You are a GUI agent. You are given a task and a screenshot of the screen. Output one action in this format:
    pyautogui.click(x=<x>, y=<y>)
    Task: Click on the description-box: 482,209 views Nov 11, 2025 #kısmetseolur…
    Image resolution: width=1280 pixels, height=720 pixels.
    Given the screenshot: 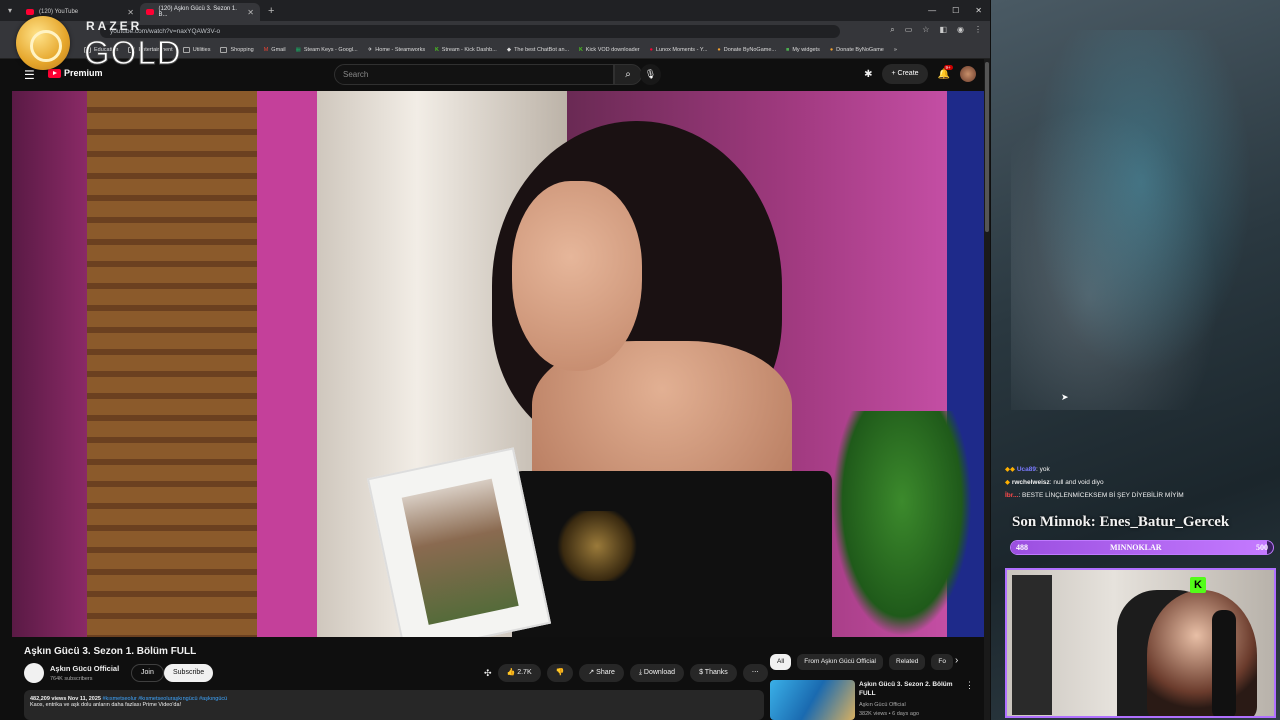 What is the action you would take?
    pyautogui.click(x=394, y=705)
    